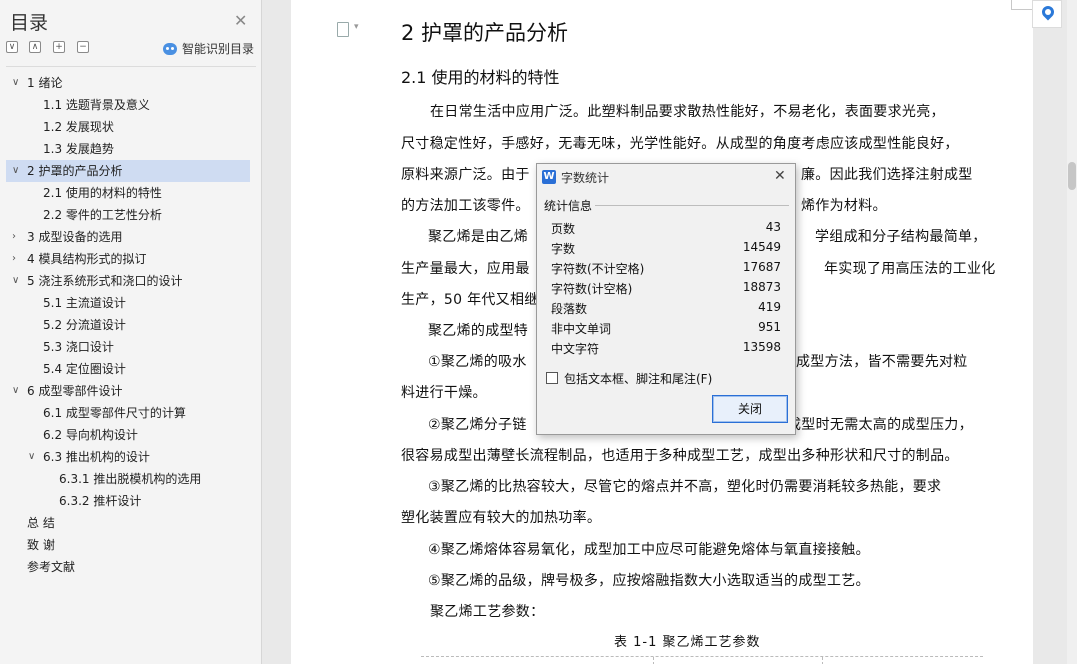  I want to click on doc-line: ③聚乙烯的比热容较大，尽管它的熔点并不高，塑化时仍需要消耗较多热能，要求, so click(685, 487).